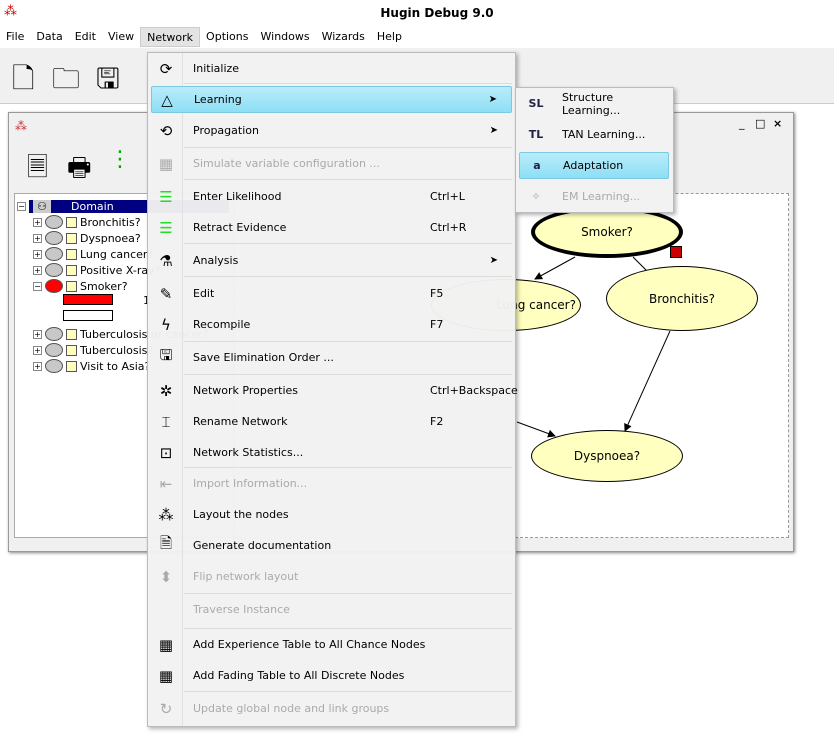 The width and height of the screenshot is (834, 745). Describe the element at coordinates (594, 165) in the screenshot. I see `submenu-item-adaptation: a Adaptation` at that location.